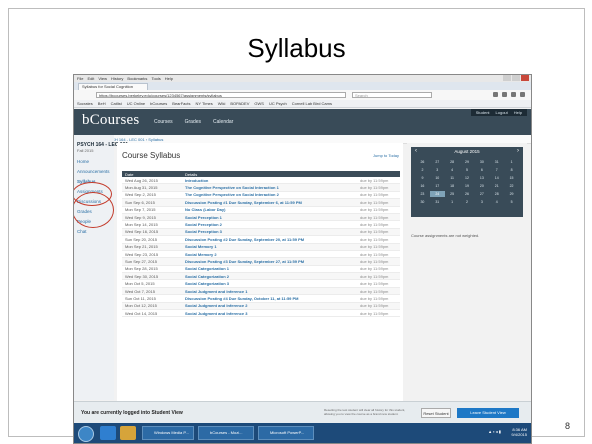 This screenshot has height=444, width=592. Describe the element at coordinates (437, 186) in the screenshot. I see `calendar-day: 17` at that location.